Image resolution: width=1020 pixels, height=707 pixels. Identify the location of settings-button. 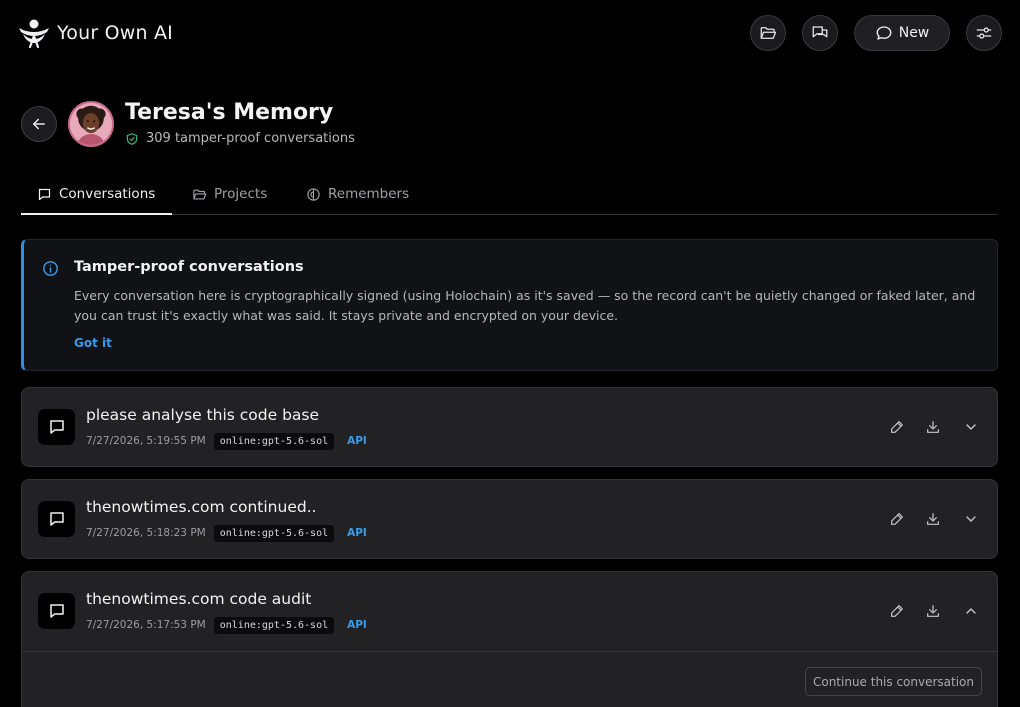
(984, 33).